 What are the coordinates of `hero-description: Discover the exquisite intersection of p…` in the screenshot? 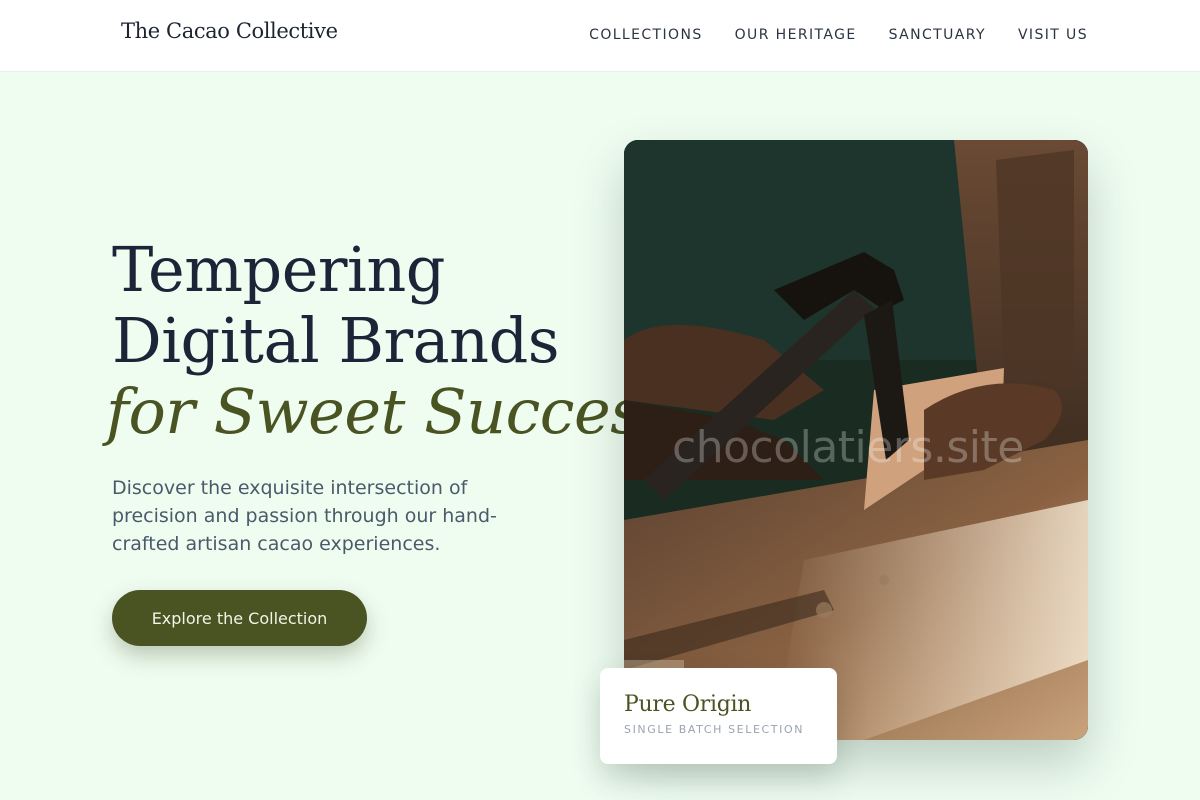 It's located at (304, 516).